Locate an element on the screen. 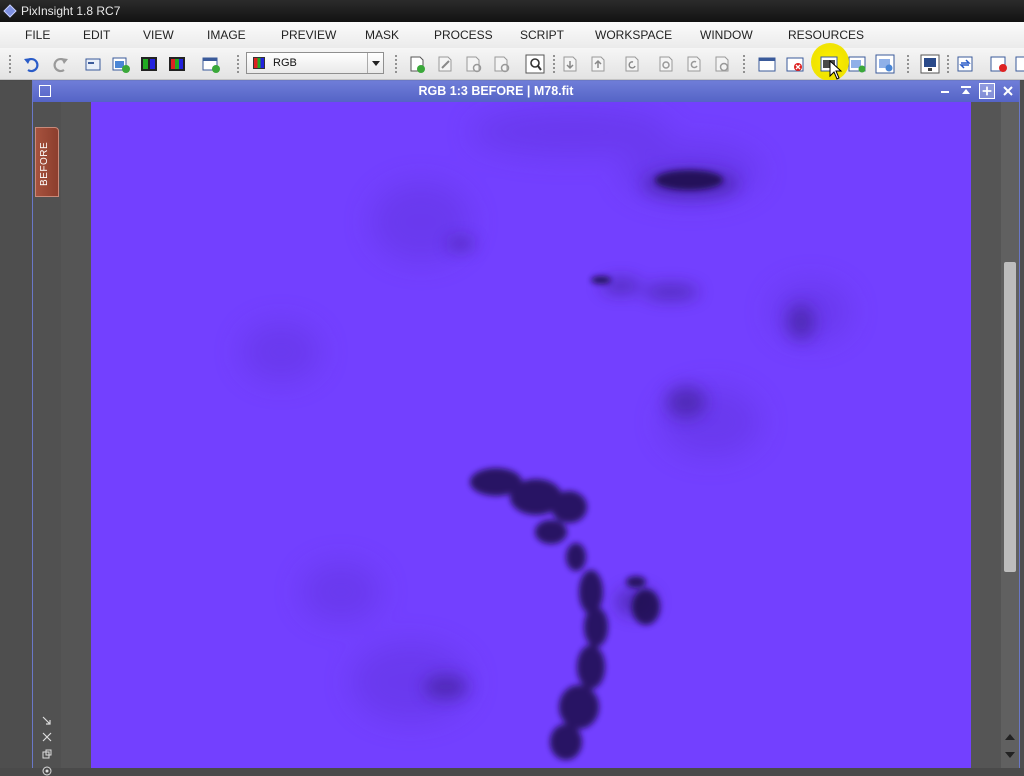  switch-workspace-icon is located at coordinates (965, 64).